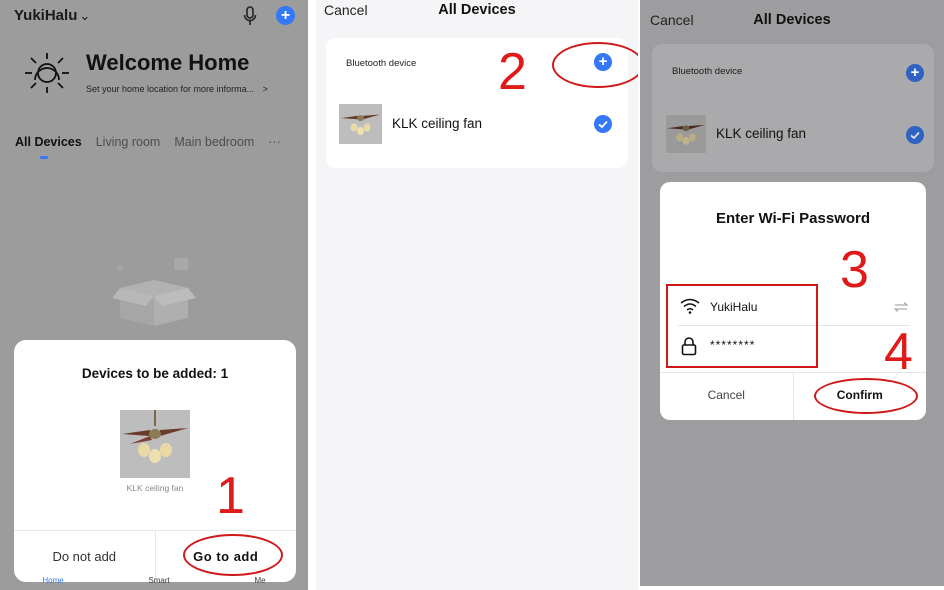 The image size is (944, 590). I want to click on step-number-2: 2, so click(512, 72).